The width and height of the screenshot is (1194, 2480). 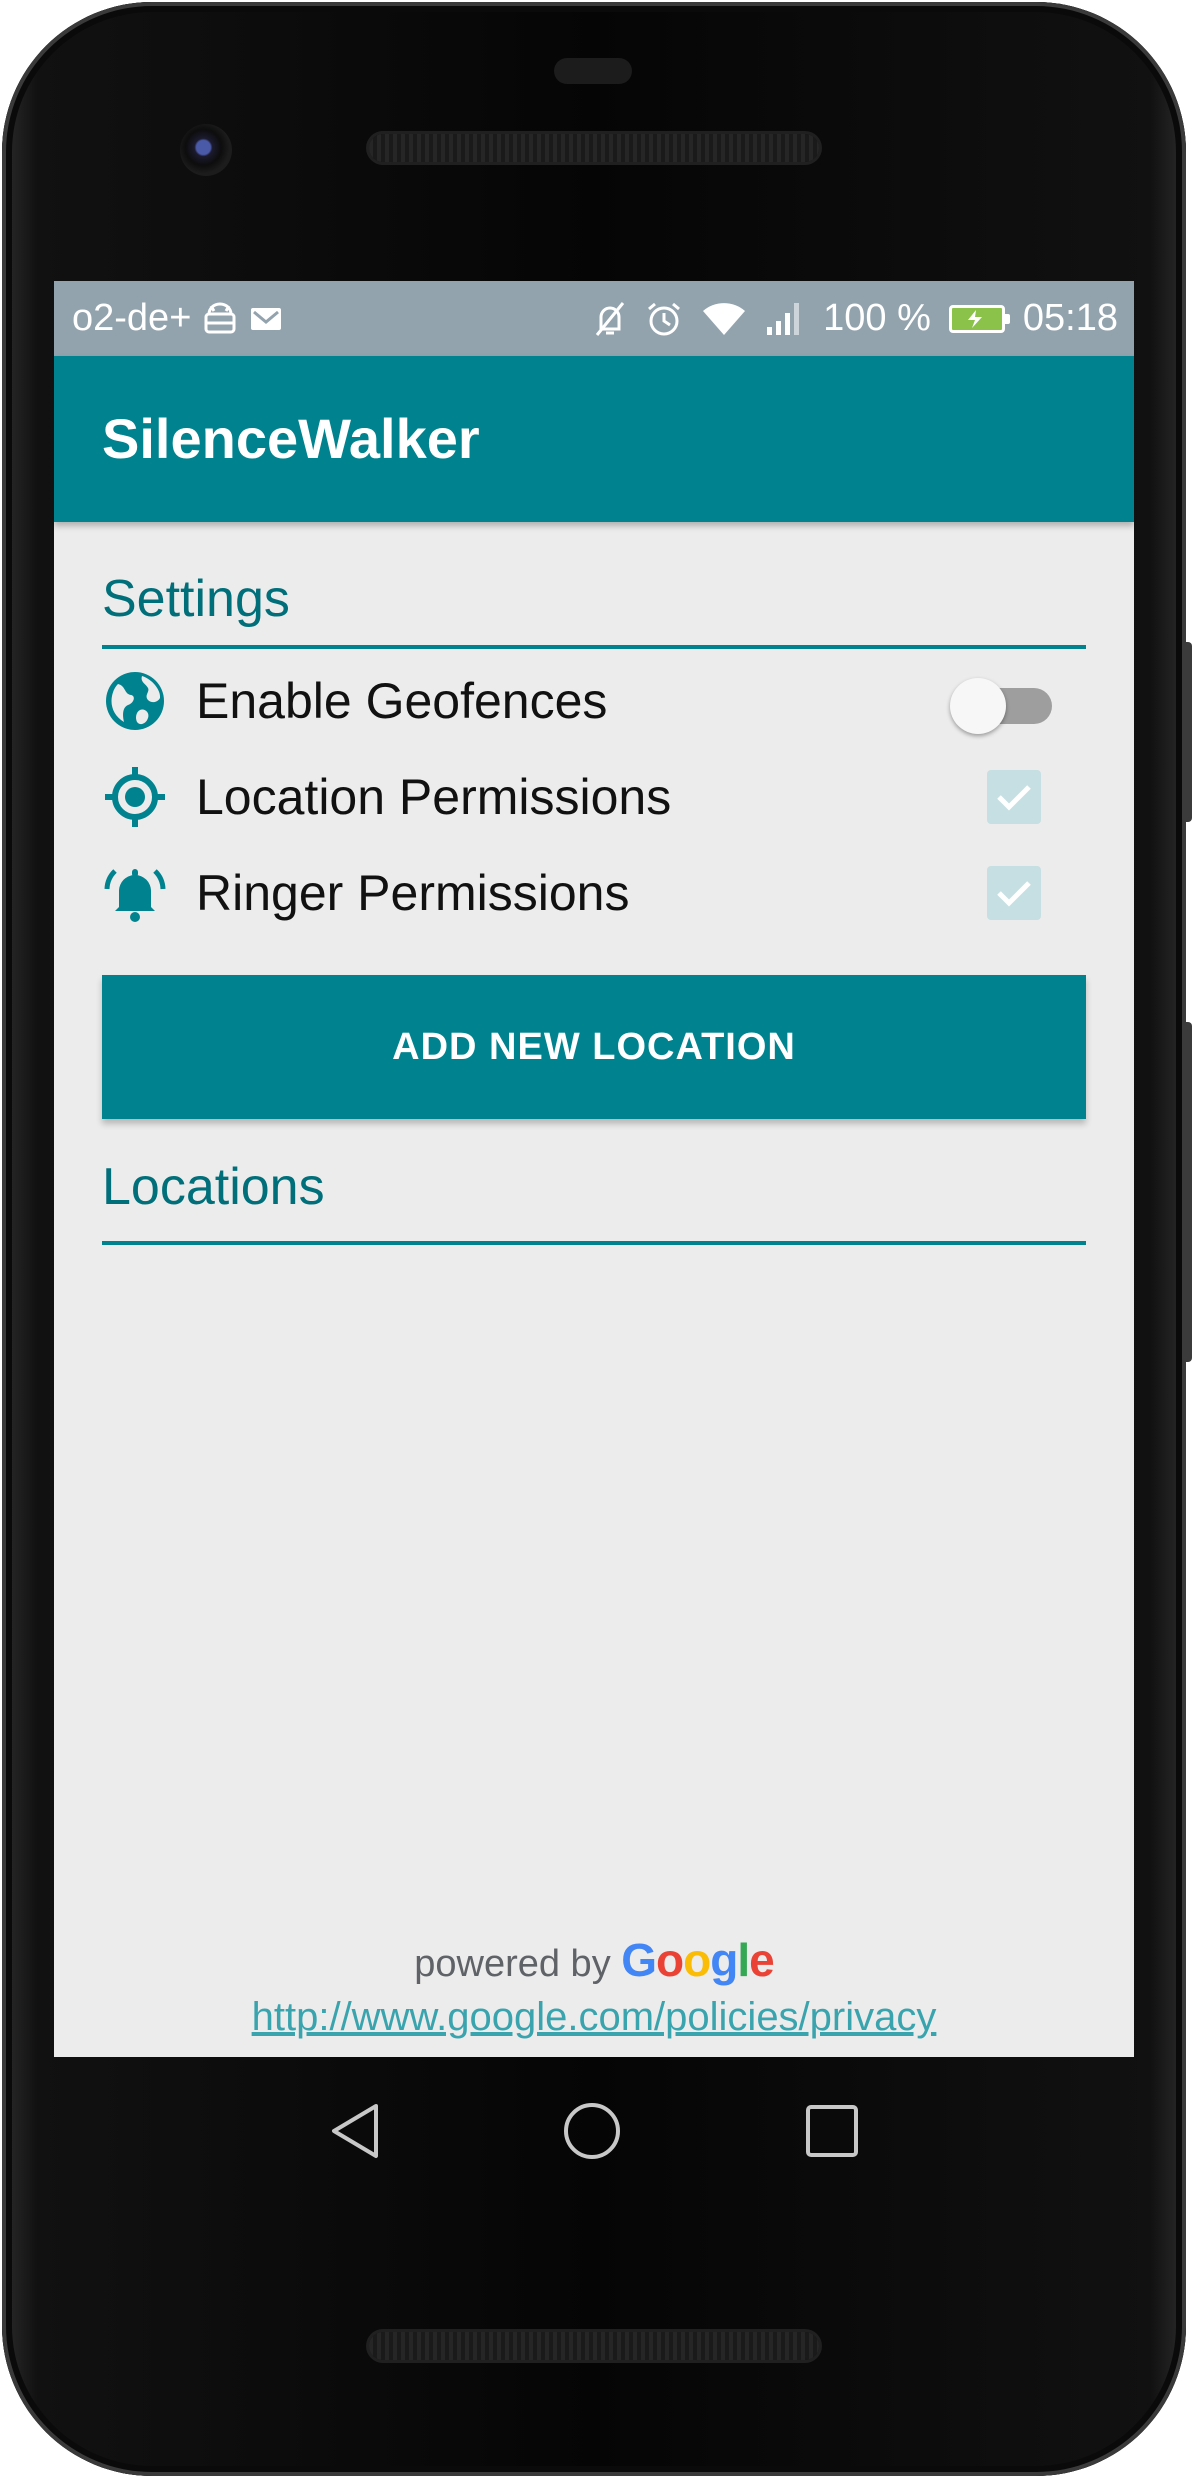 I want to click on volume-button, so click(x=1187, y=1192).